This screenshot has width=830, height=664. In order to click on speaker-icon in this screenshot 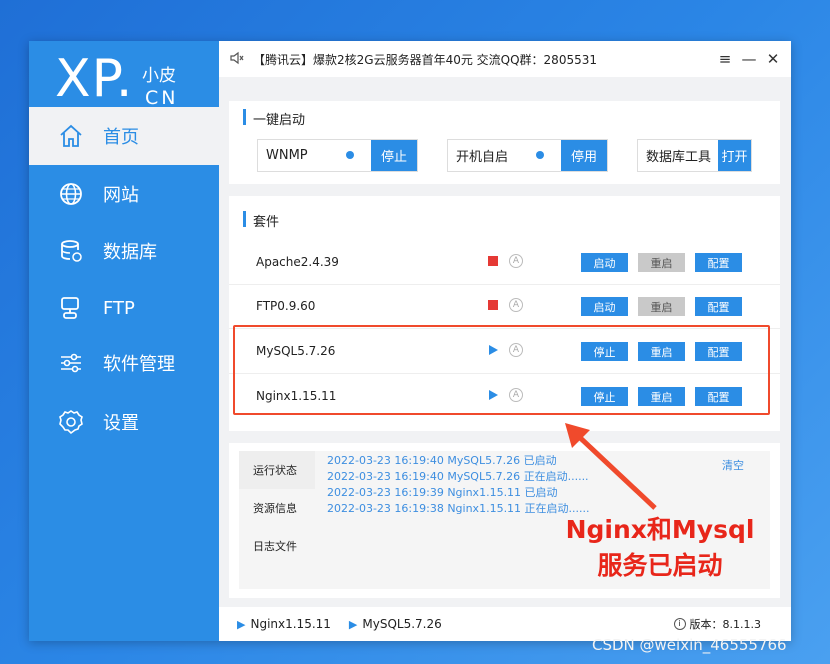, I will do `click(237, 59)`.